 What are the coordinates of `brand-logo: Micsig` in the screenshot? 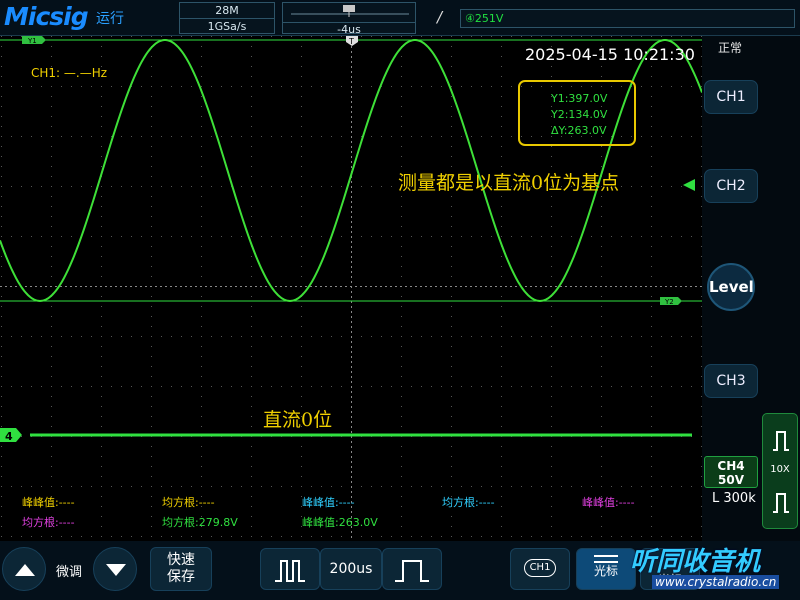 It's located at (46, 16).